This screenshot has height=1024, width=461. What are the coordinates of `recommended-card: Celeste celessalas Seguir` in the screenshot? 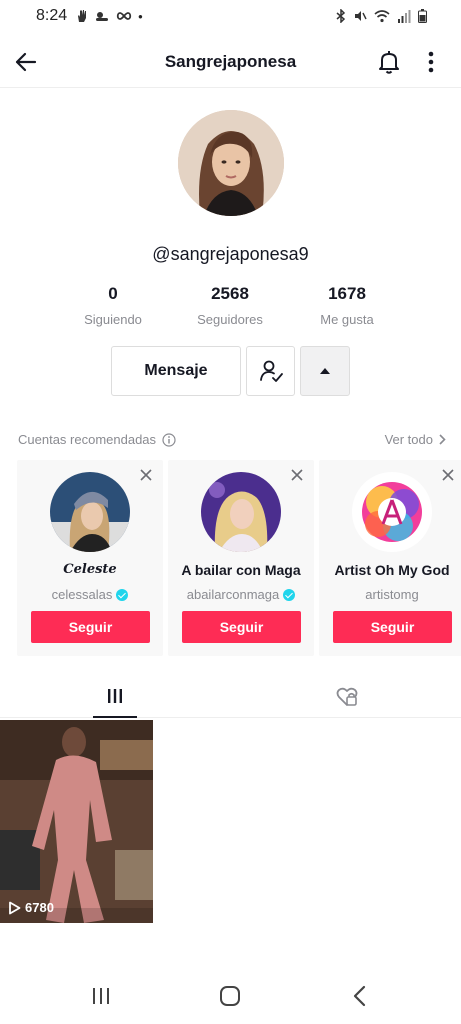 It's located at (90, 558).